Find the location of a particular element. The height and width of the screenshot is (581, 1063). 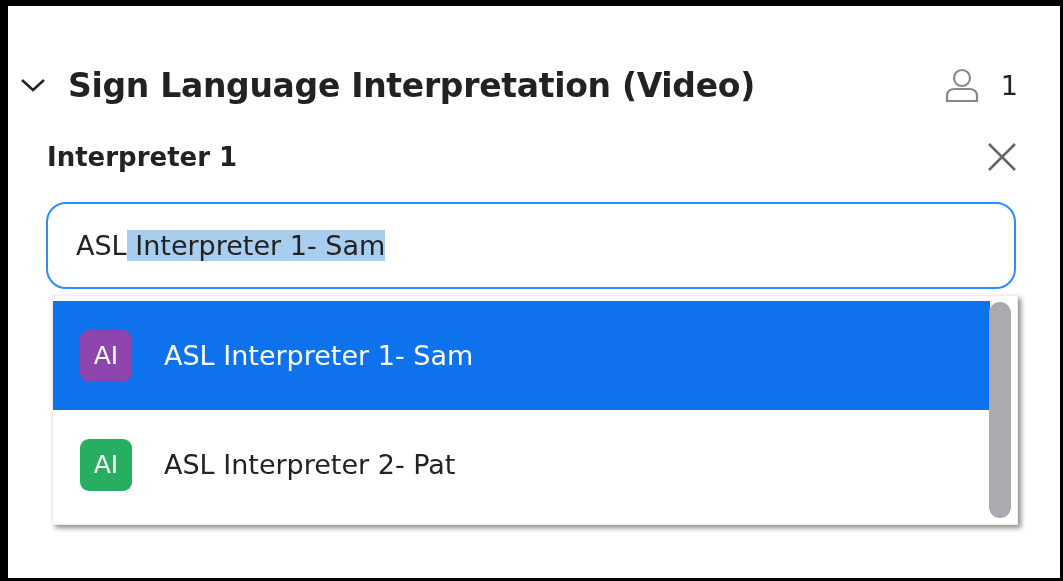

suggestion-name: ASL Interpreter 2- Pat is located at coordinates (310, 464).